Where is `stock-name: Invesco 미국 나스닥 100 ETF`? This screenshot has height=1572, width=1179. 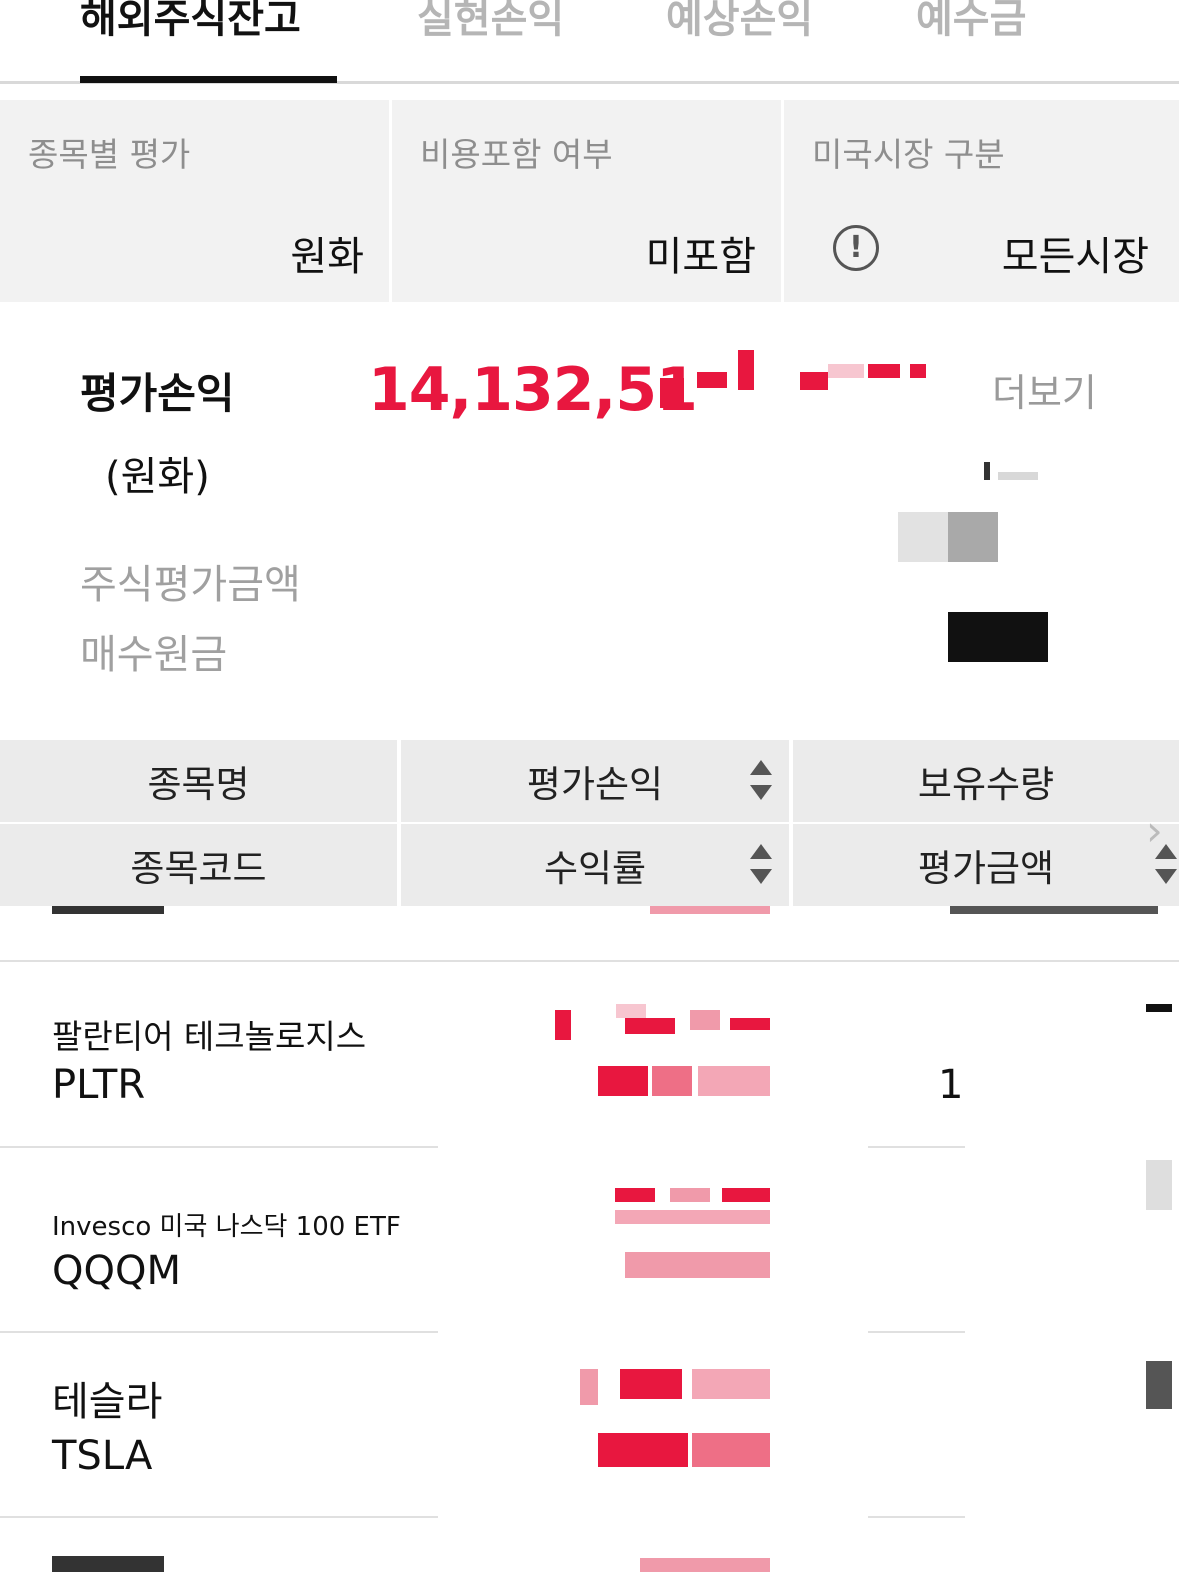 stock-name: Invesco 미국 나스닥 100 ETF is located at coordinates (226, 1227).